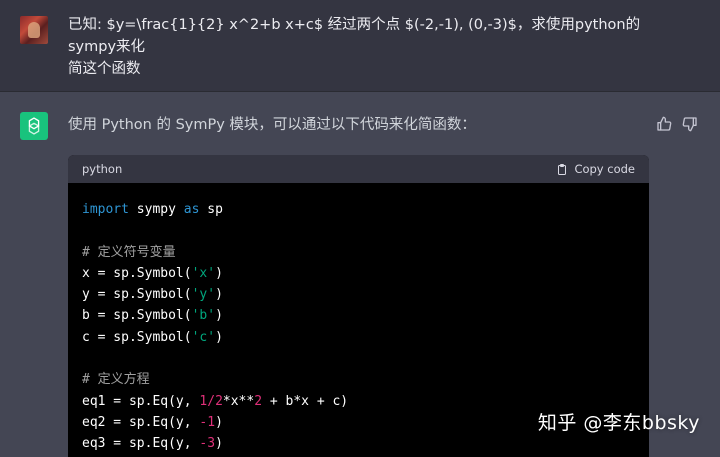 This screenshot has height=457, width=720. Describe the element at coordinates (618, 423) in the screenshot. I see `zhihu-watermark: 知乎 @李东bbsky` at that location.